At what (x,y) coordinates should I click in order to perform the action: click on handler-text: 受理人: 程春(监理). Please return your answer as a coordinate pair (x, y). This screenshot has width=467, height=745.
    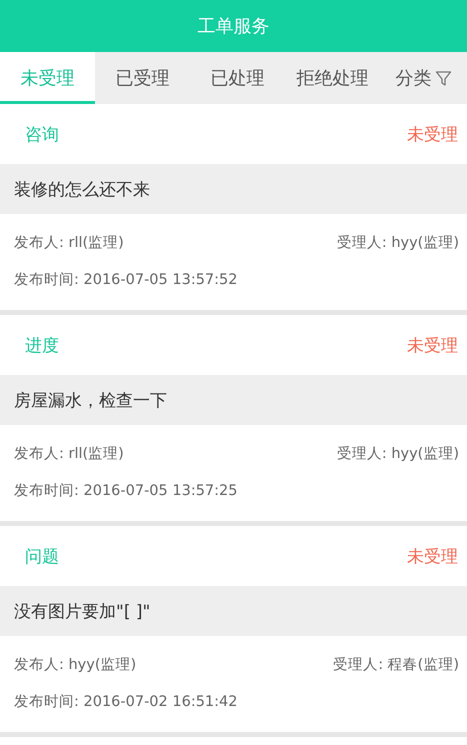
    Looking at the image, I should click on (396, 665).